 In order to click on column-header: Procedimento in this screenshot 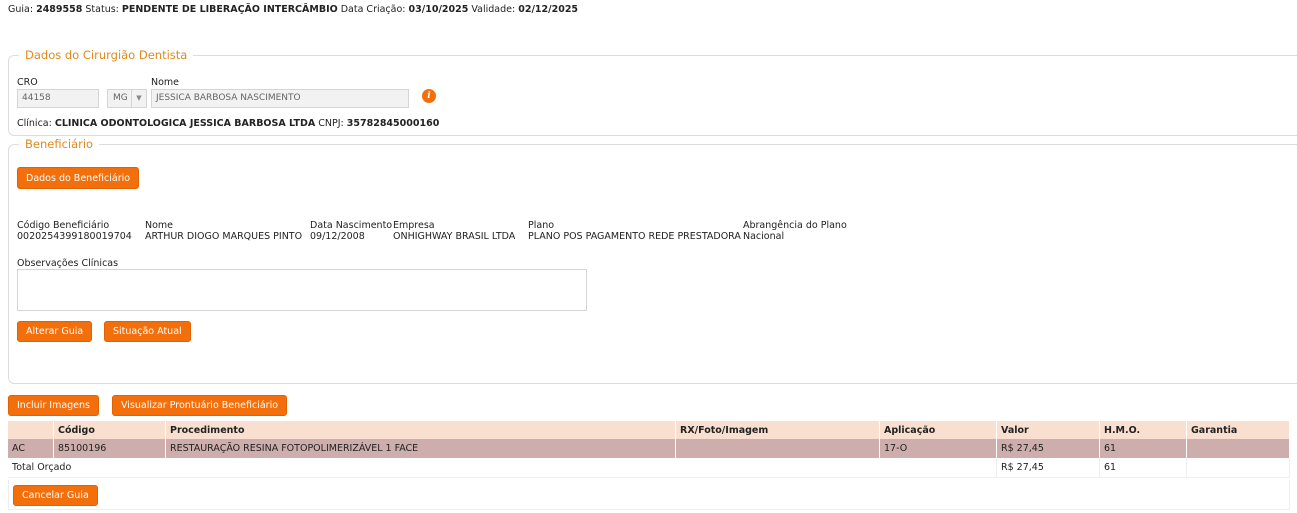, I will do `click(420, 430)`.